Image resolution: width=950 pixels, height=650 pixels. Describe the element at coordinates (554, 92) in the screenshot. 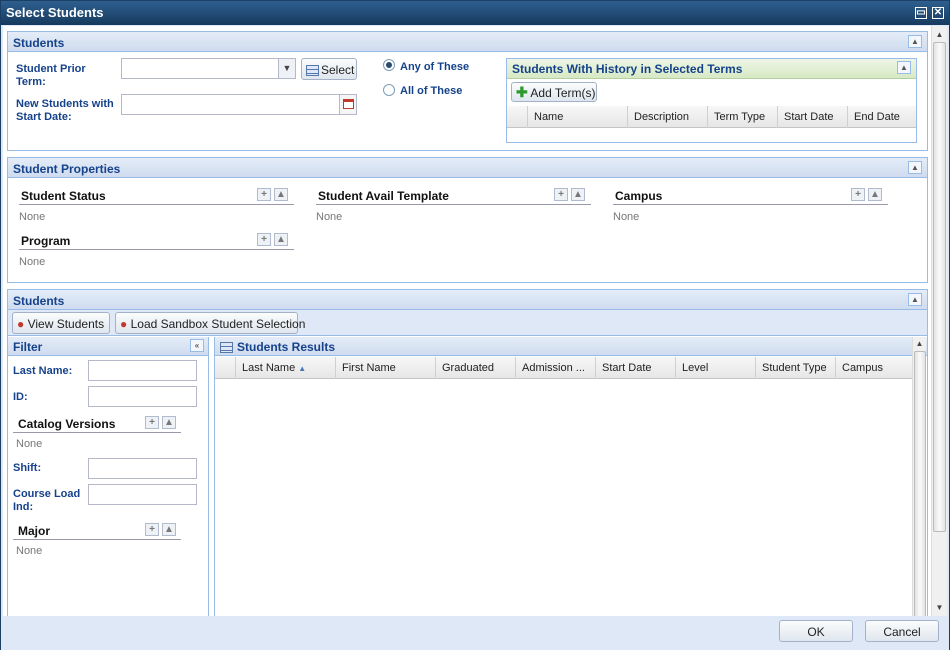

I see `add-terms-button: ✚ Add Term(s)` at that location.